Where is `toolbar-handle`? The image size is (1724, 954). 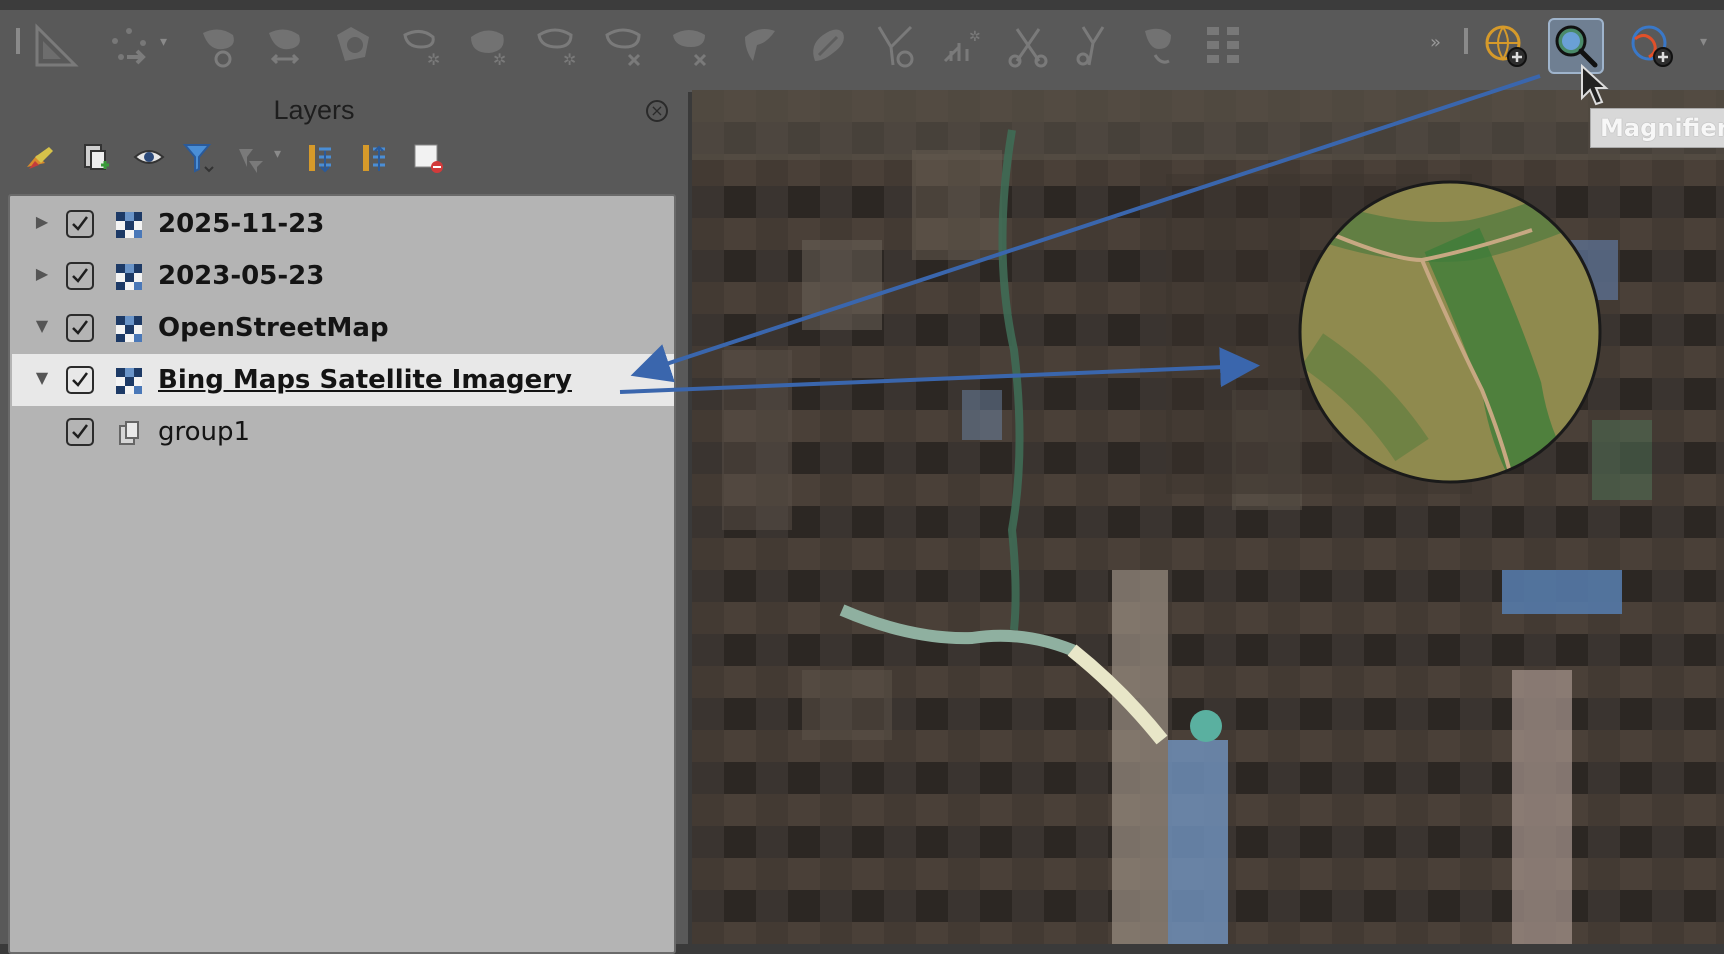 toolbar-handle is located at coordinates (18, 41).